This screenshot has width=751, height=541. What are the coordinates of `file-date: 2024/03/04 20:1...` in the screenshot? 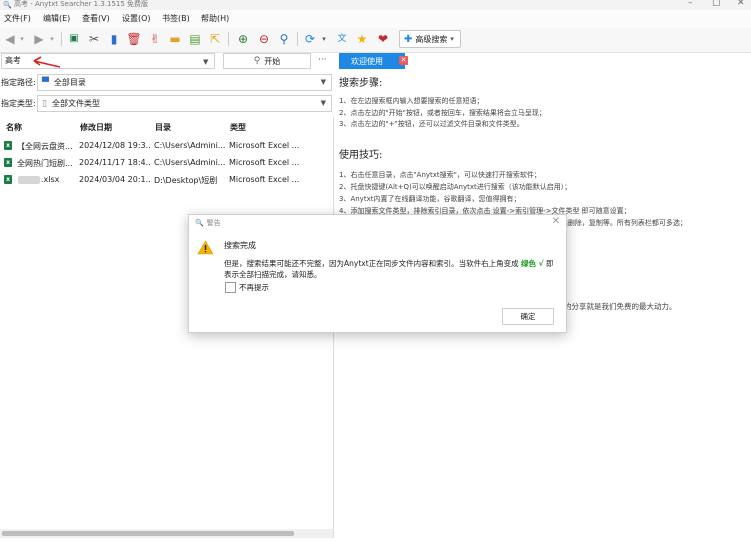 It's located at (115, 179).